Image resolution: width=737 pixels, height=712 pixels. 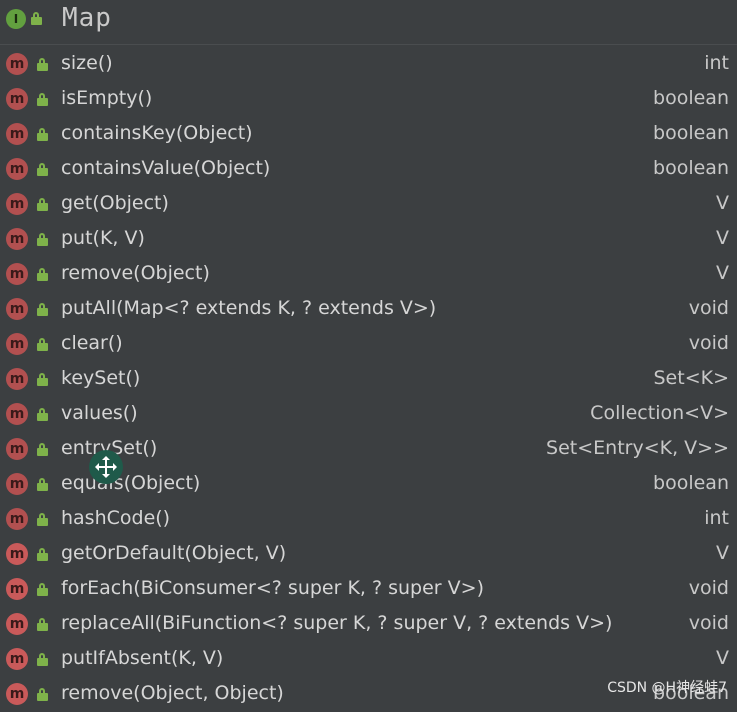 I want to click on method-name: hashCode(), so click(x=116, y=518).